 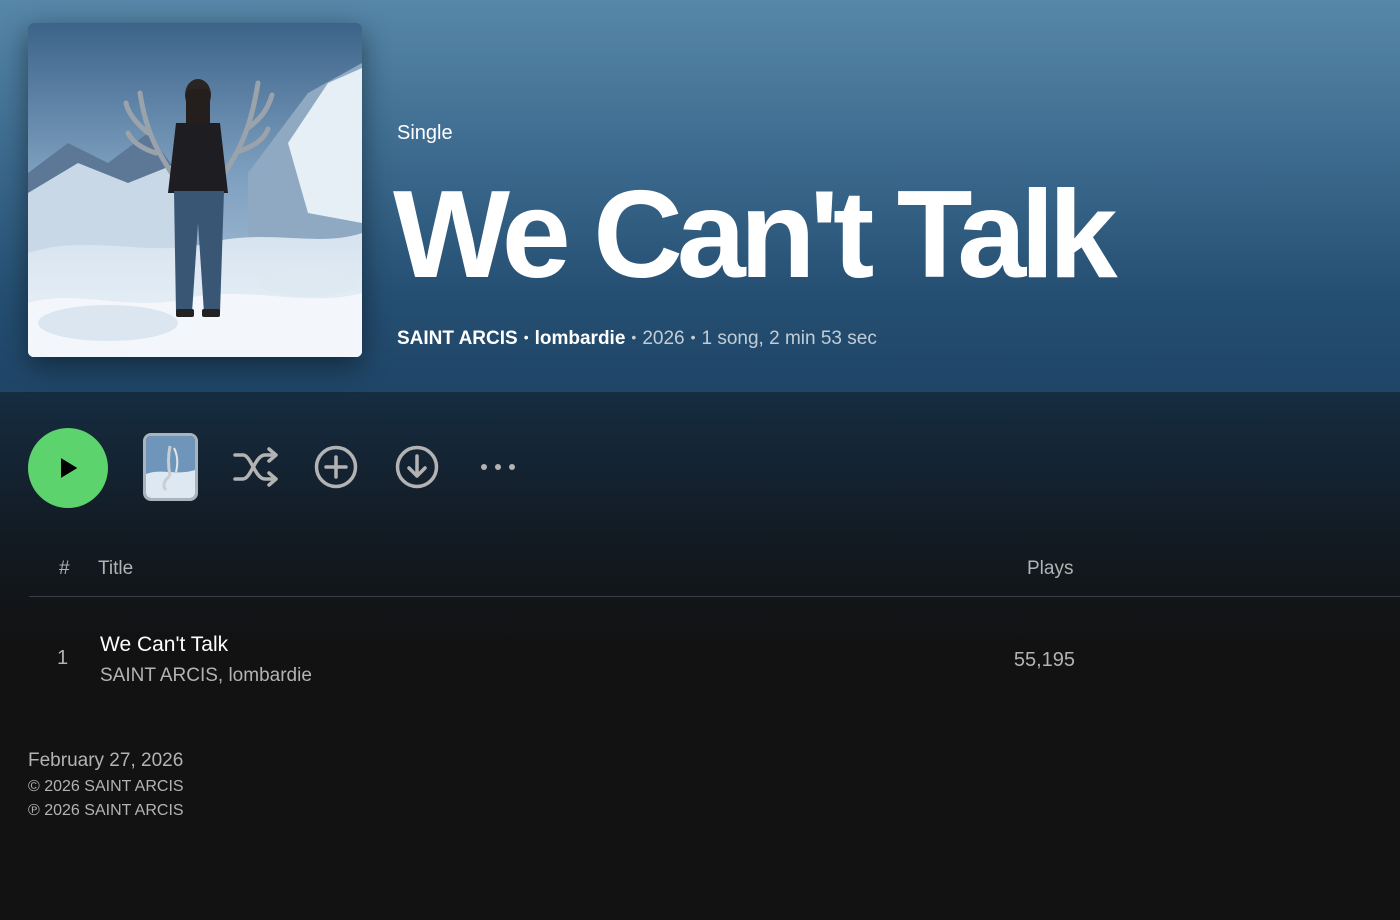 I want to click on more-options-button, so click(x=498, y=467).